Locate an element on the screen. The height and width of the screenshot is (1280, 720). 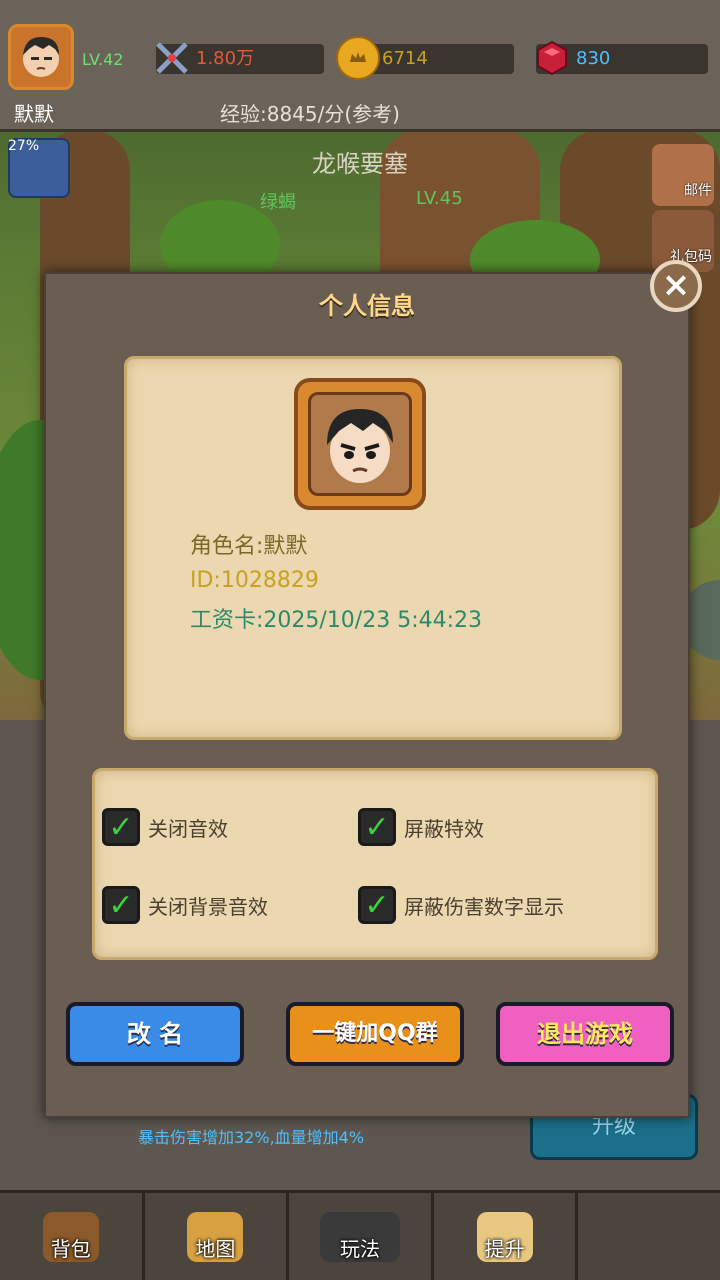
portrait-frame is located at coordinates (360, 444).